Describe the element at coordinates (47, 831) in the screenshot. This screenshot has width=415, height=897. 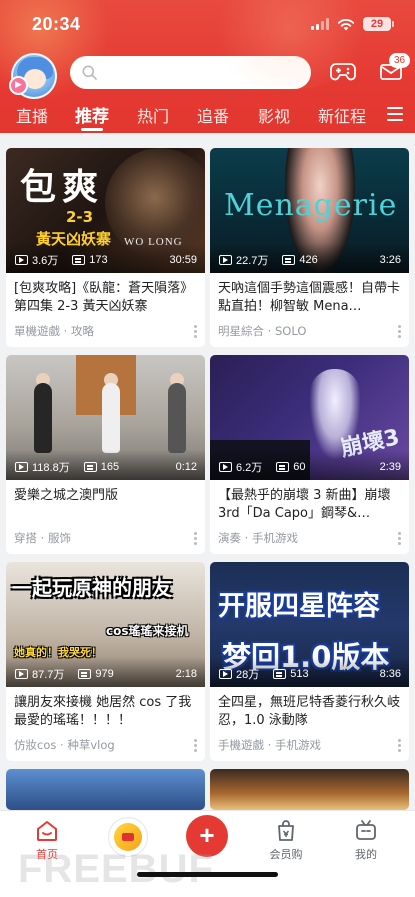
I see `home-icon` at that location.